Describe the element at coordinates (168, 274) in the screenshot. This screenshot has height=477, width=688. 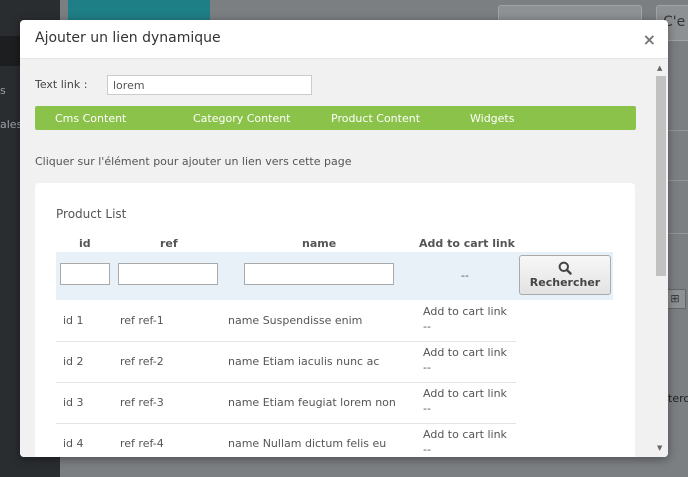
I see `filter-ref-input` at that location.